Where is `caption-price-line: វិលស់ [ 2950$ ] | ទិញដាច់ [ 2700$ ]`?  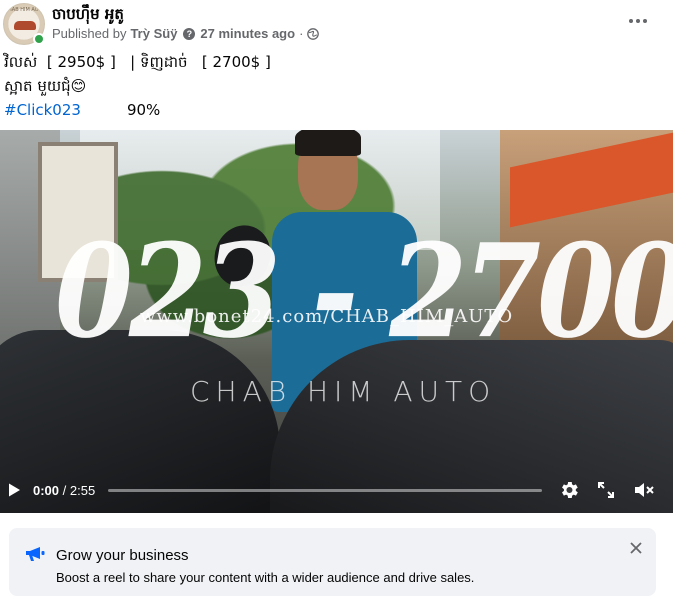
caption-price-line: វិលស់ [ 2950$ ] | ទិញដាច់ [ 2700$ ] is located at coordinates (137, 62).